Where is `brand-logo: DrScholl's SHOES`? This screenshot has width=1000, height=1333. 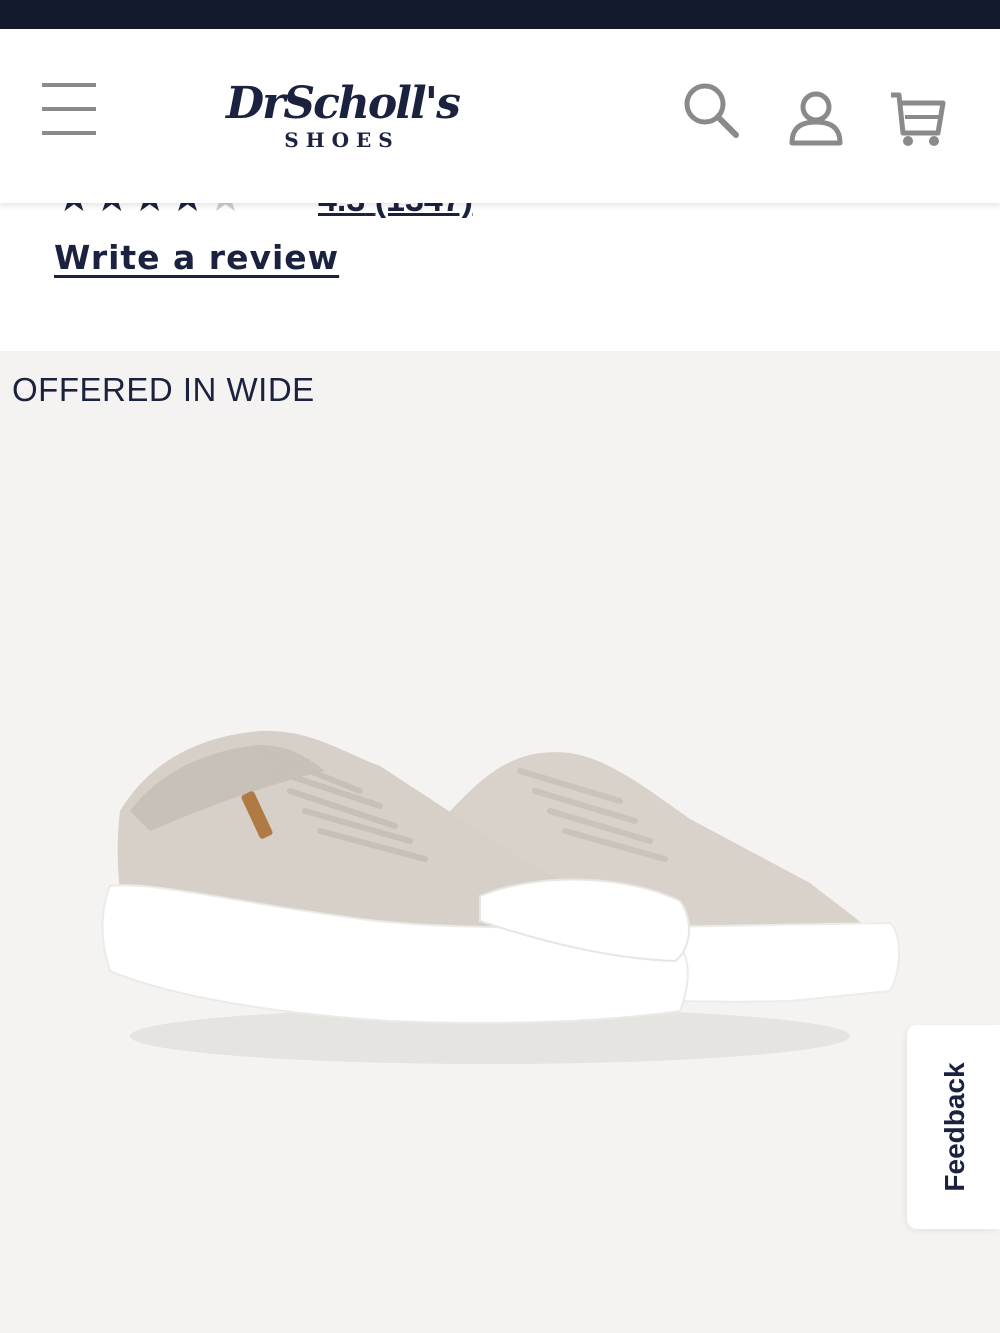
brand-logo: DrScholl's SHOES is located at coordinates (343, 119).